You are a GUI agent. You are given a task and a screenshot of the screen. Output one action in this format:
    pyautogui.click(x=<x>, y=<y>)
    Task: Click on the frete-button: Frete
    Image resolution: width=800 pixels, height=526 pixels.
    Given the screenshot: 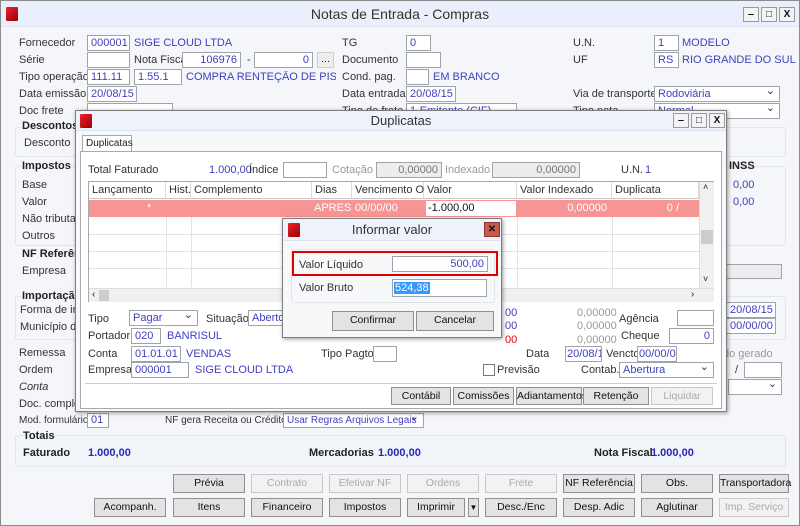 What is the action you would take?
    pyautogui.click(x=521, y=483)
    